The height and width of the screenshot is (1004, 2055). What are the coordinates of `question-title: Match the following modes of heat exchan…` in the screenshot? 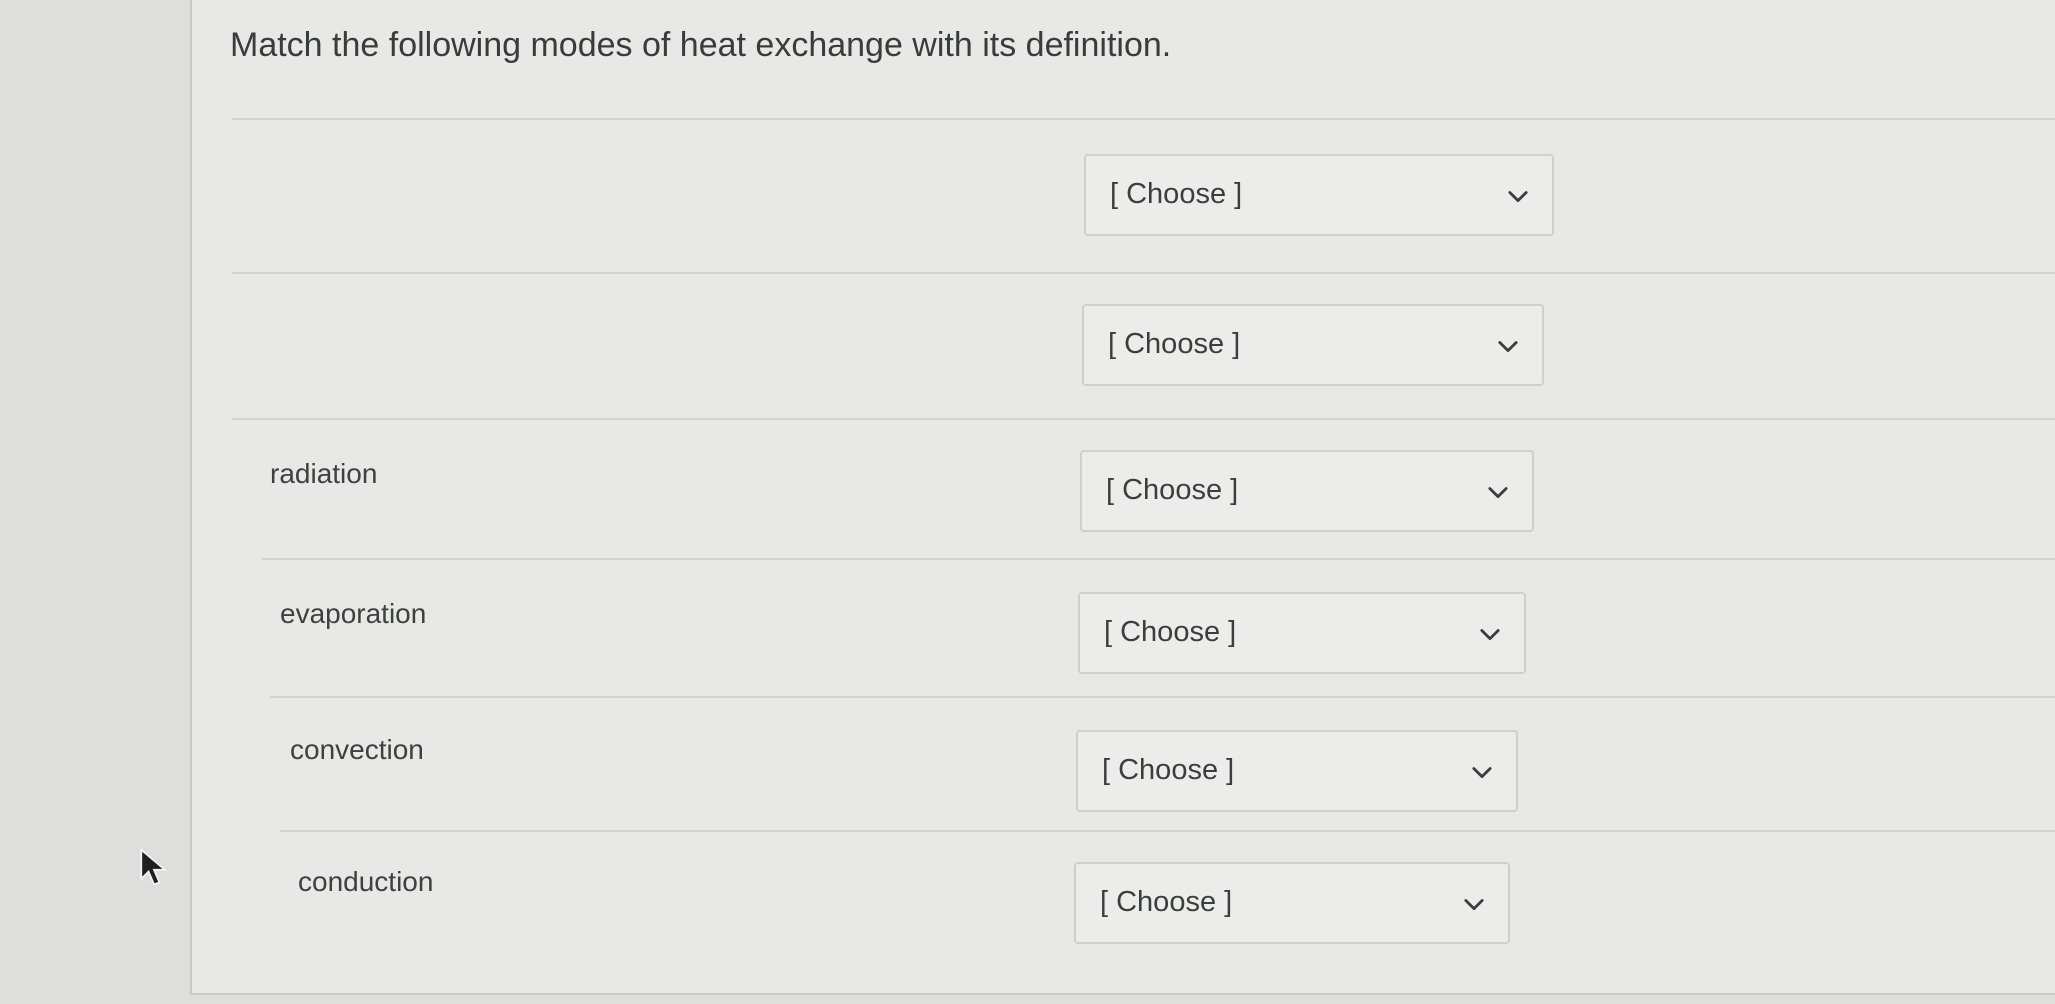 It's located at (701, 45).